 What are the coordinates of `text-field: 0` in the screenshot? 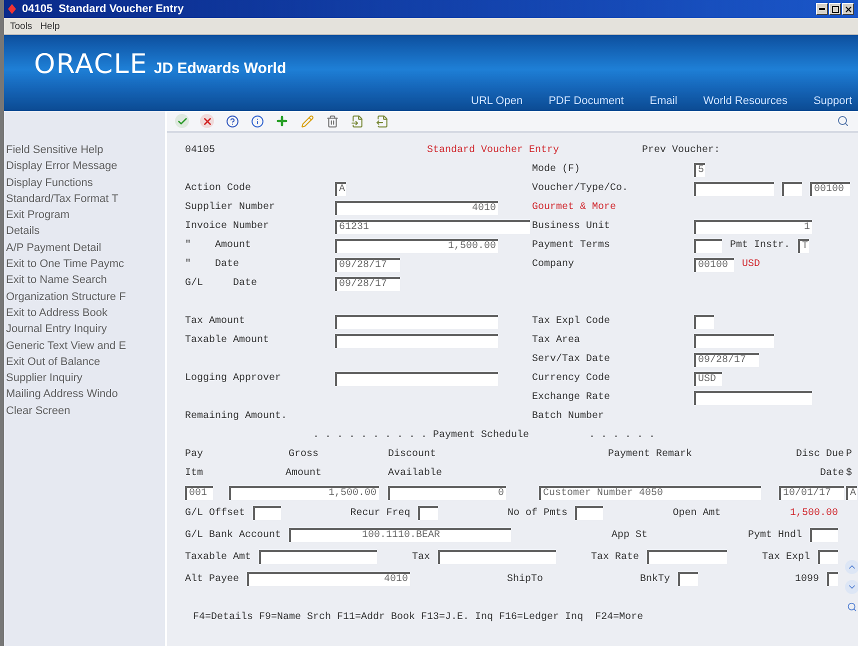 It's located at (447, 493).